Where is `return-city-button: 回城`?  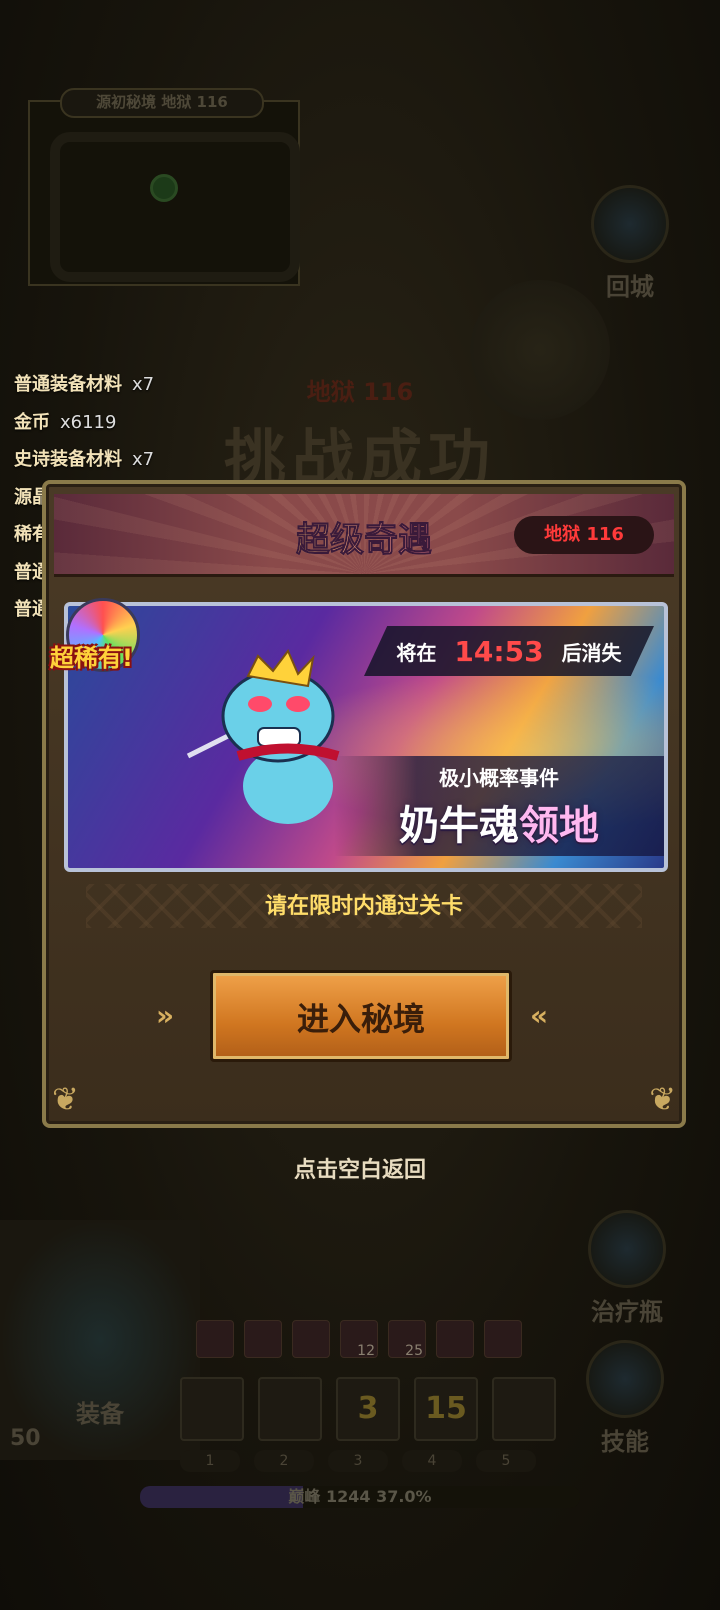 return-city-button: 回城 is located at coordinates (630, 243).